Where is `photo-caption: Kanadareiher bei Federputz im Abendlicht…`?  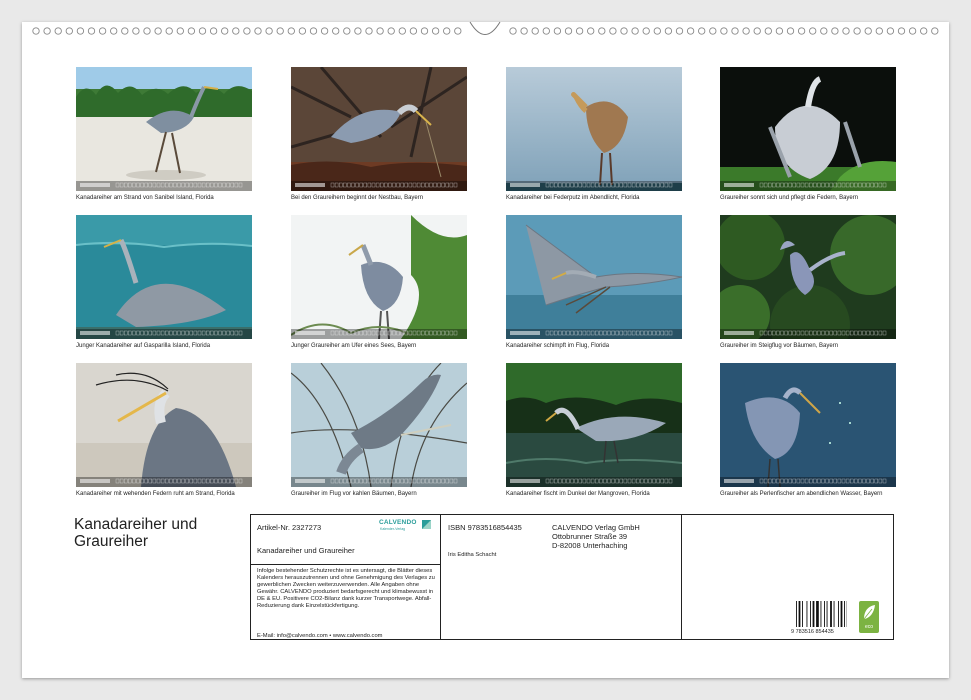
photo-caption: Kanadareiher bei Federputz im Abendlicht… is located at coordinates (573, 198).